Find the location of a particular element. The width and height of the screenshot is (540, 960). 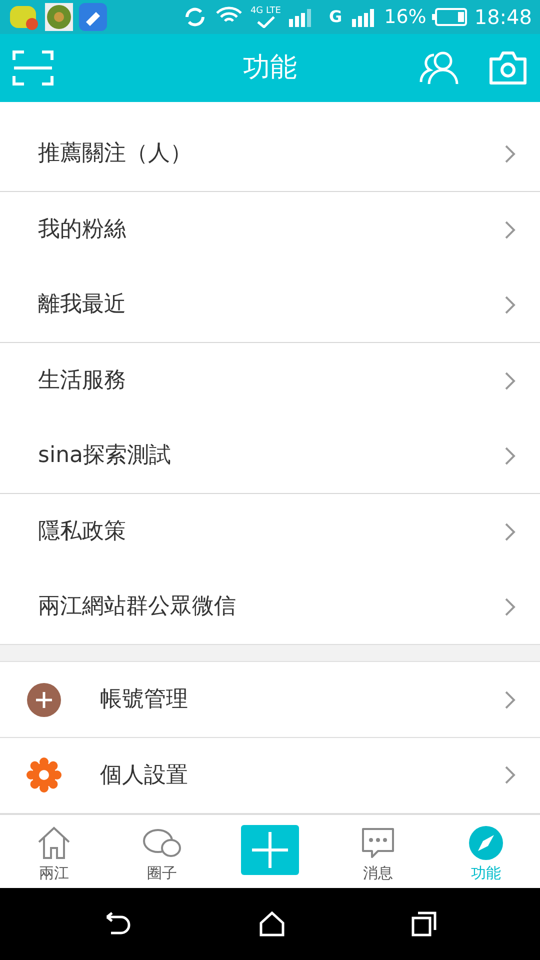

tab: 圈子 is located at coordinates (162, 851).